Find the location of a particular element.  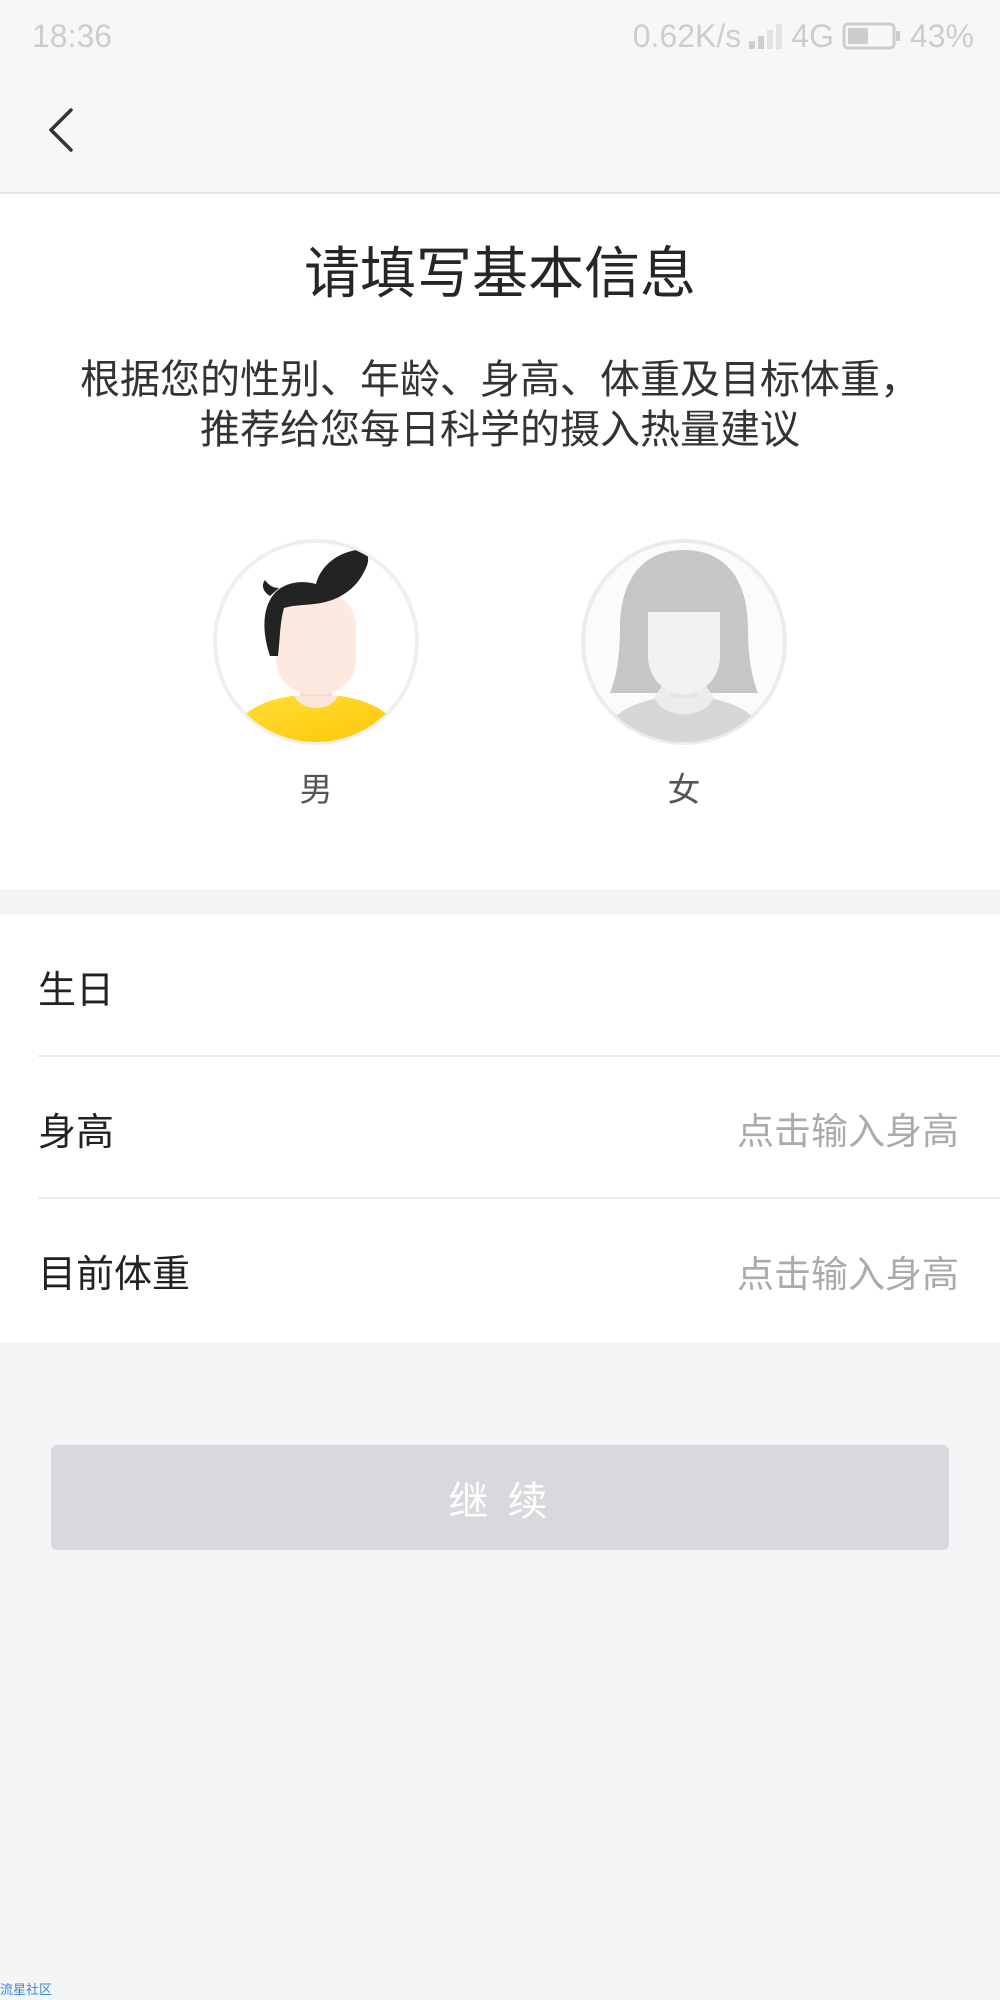

page-title: 请填写基本信息 is located at coordinates (500, 273).